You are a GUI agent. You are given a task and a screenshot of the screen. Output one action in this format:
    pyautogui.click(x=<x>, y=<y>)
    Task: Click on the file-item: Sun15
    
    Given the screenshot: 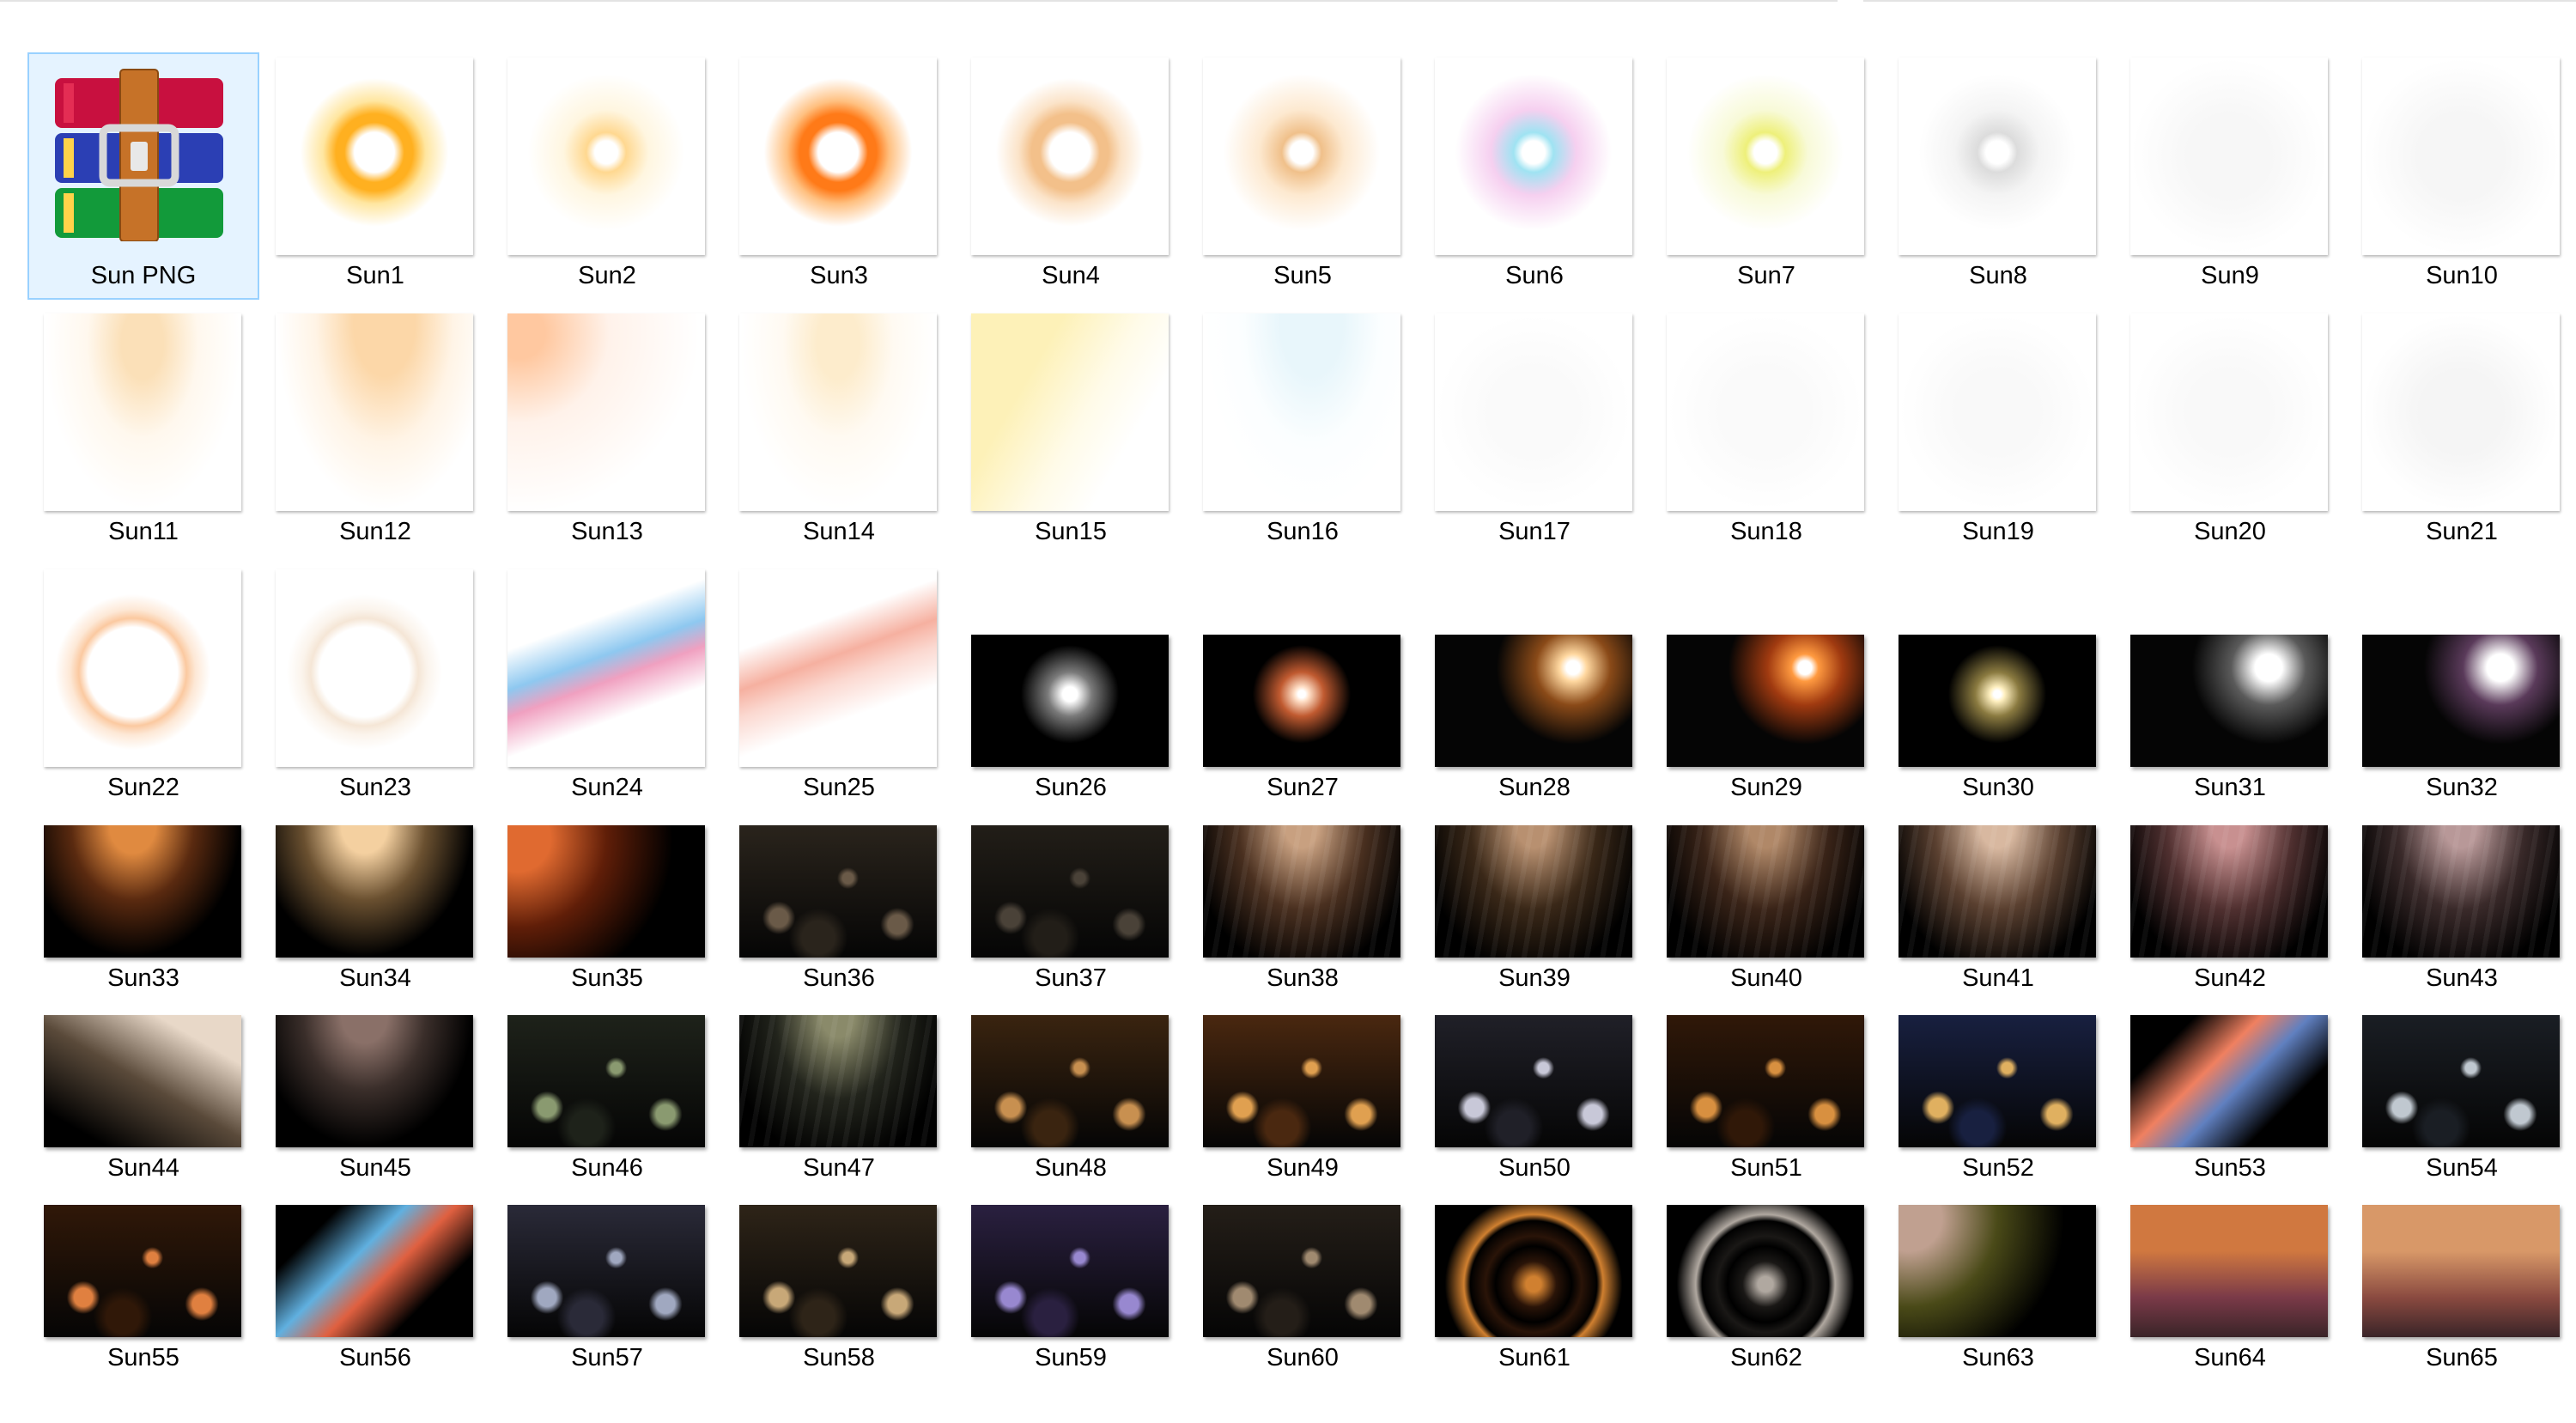 What is the action you would take?
    pyautogui.click(x=1071, y=432)
    